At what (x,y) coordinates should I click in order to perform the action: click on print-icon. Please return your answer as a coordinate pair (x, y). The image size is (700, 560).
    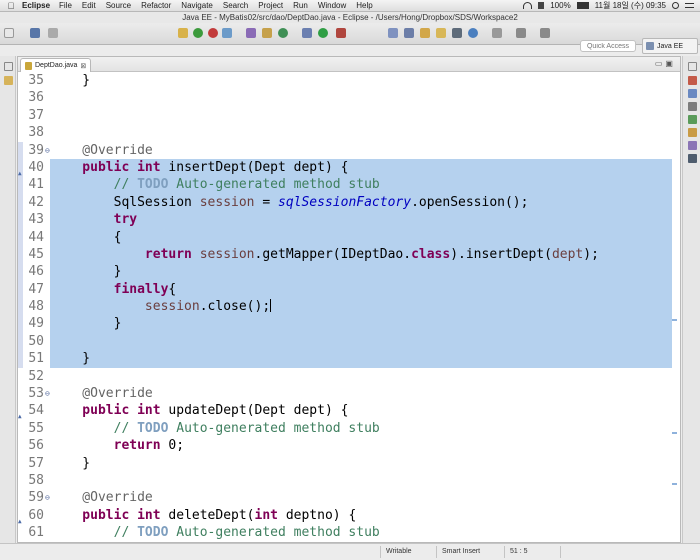
    Looking at the image, I should click on (53, 33).